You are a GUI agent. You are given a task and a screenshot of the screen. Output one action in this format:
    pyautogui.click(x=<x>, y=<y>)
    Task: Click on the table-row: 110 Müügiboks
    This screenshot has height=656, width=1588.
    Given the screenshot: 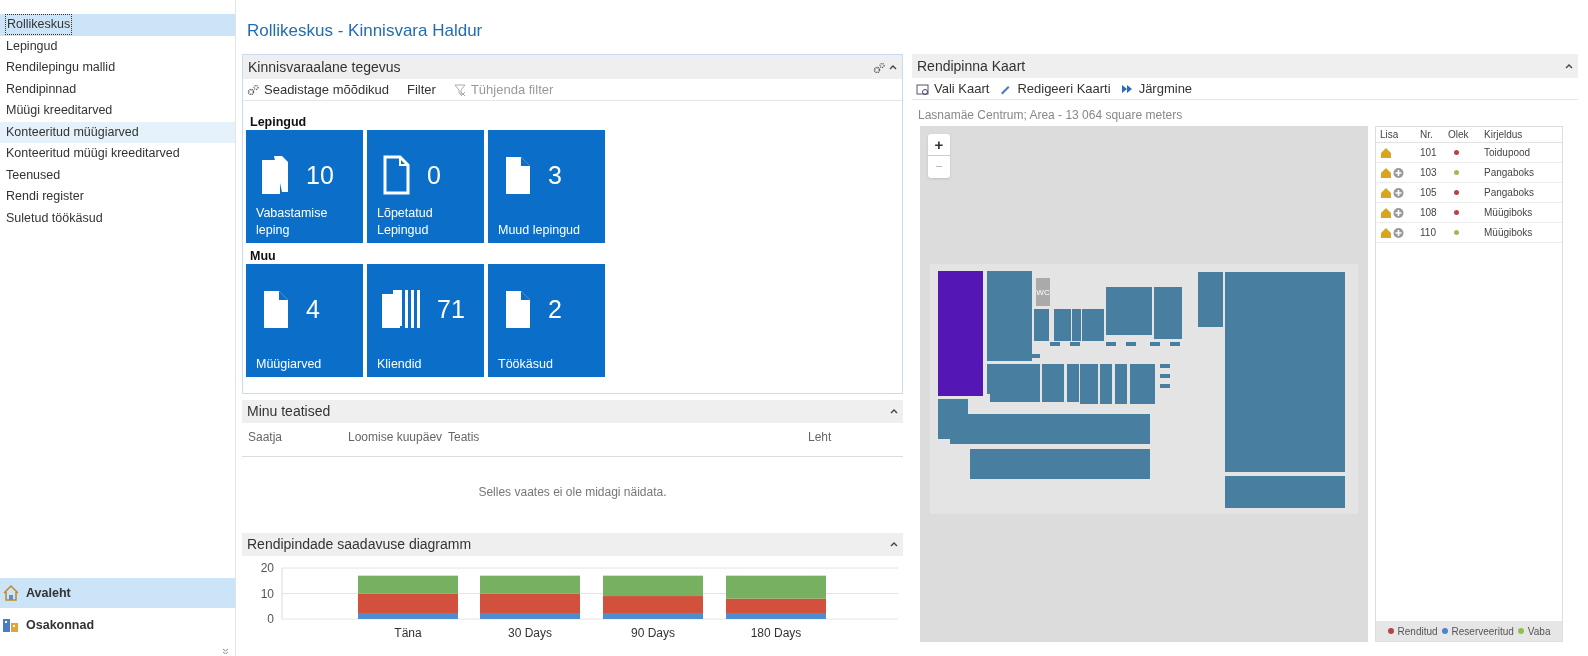 What is the action you would take?
    pyautogui.click(x=1469, y=233)
    